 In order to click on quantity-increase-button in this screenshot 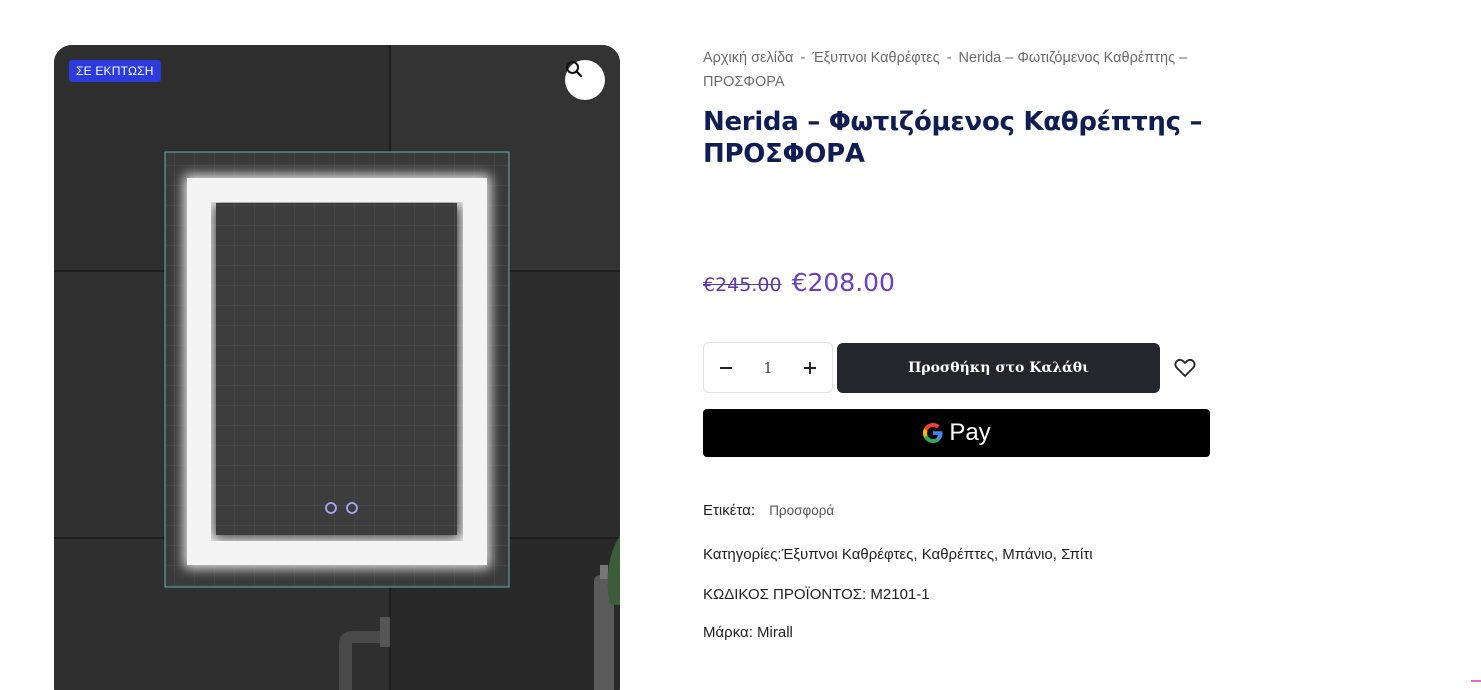, I will do `click(810, 368)`.